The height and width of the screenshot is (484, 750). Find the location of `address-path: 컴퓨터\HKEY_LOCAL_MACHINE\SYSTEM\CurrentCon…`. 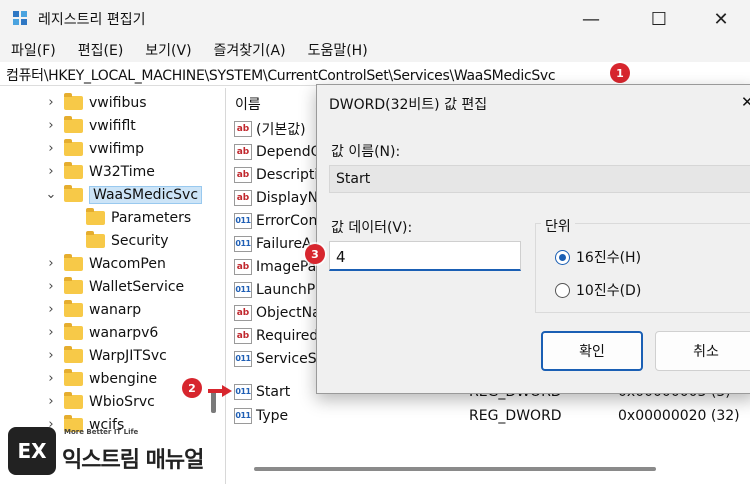

address-path: 컴퓨터\HKEY_LOCAL_MACHINE\SYSTEM\CurrentCon… is located at coordinates (281, 75).